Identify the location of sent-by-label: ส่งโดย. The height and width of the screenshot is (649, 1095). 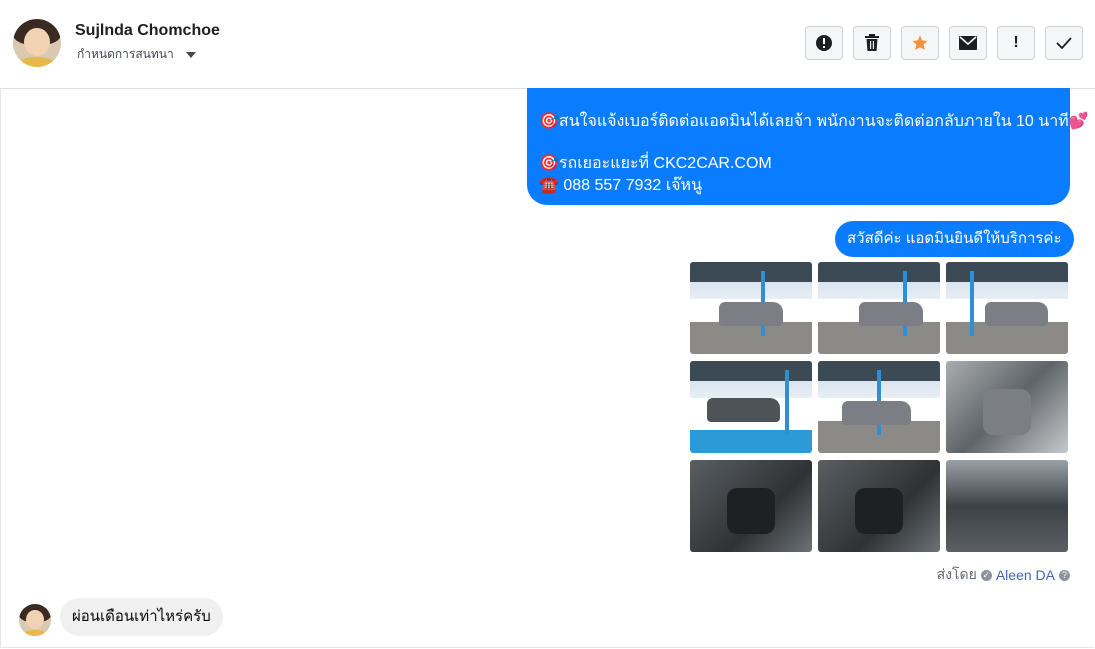
(956, 574).